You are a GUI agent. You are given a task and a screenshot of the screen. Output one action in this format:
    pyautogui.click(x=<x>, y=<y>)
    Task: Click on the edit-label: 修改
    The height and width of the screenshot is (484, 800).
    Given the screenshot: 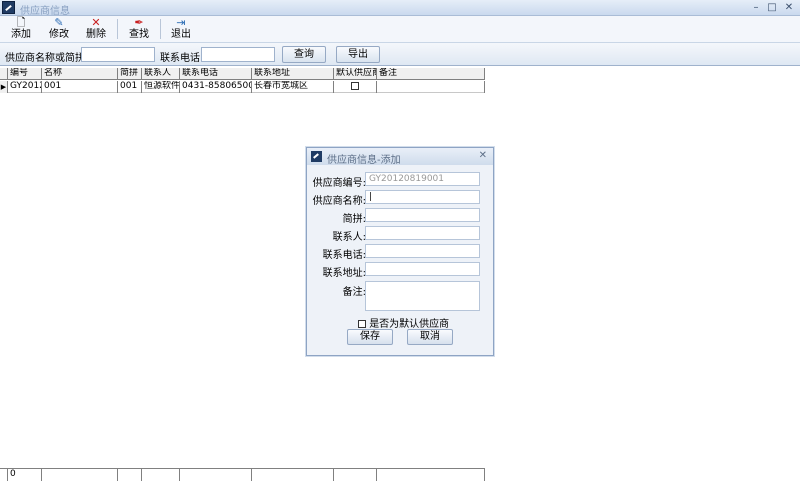 What is the action you would take?
    pyautogui.click(x=59, y=34)
    